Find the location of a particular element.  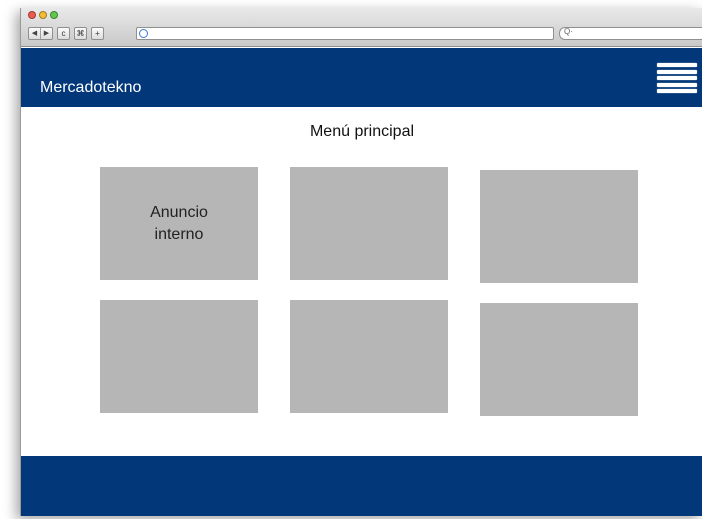

browser-toolbar: ◀ ▶ c ⌘ + Q· is located at coordinates (361, 27).